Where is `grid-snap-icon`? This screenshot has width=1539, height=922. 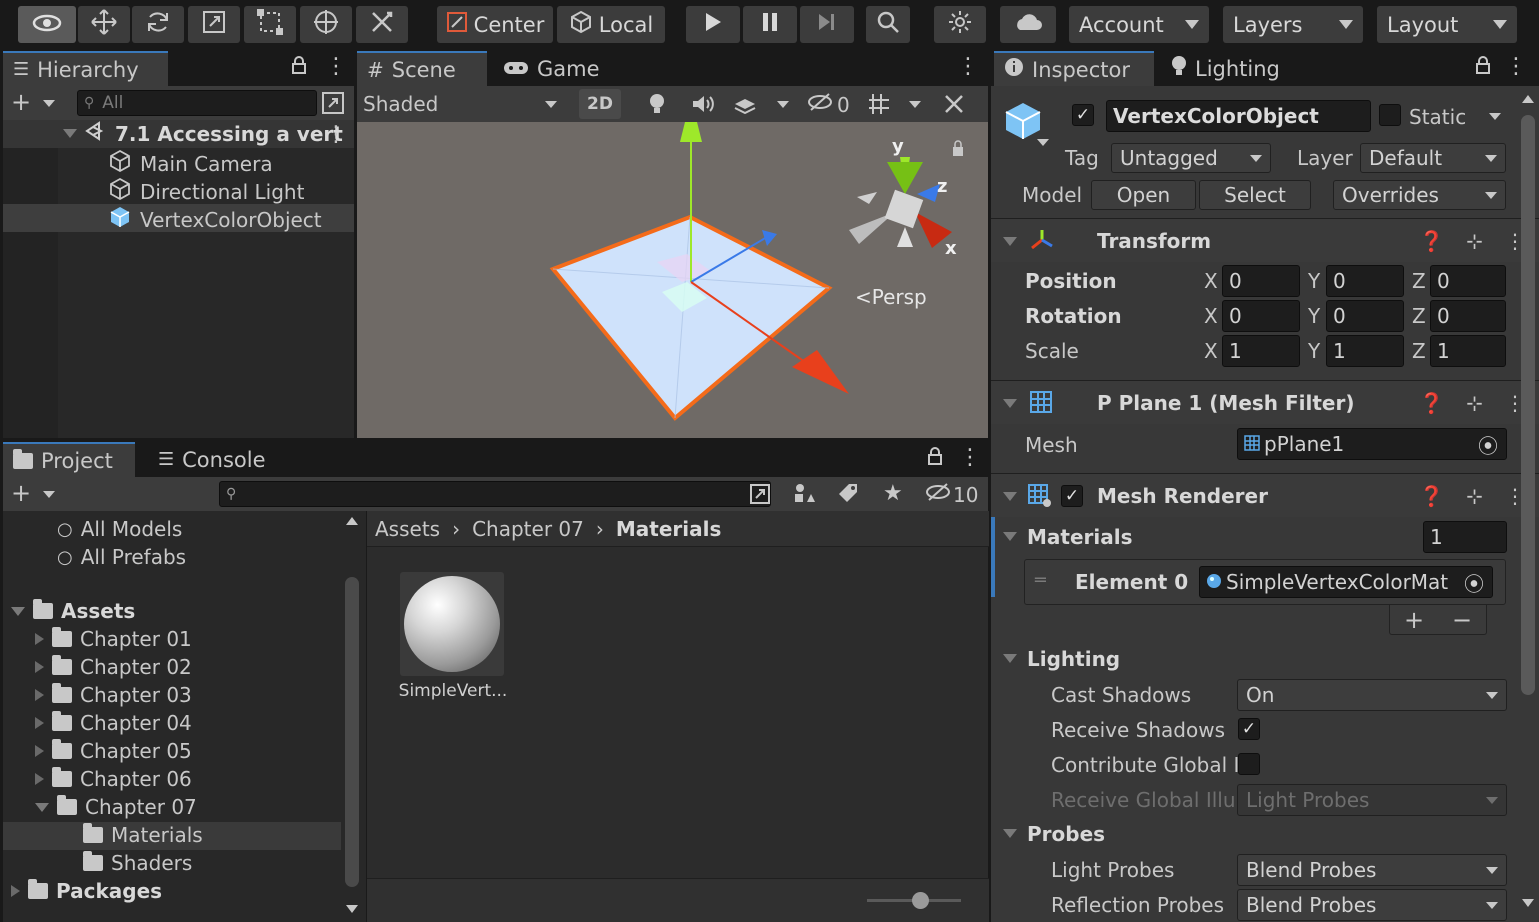 grid-snap-icon is located at coordinates (879, 106).